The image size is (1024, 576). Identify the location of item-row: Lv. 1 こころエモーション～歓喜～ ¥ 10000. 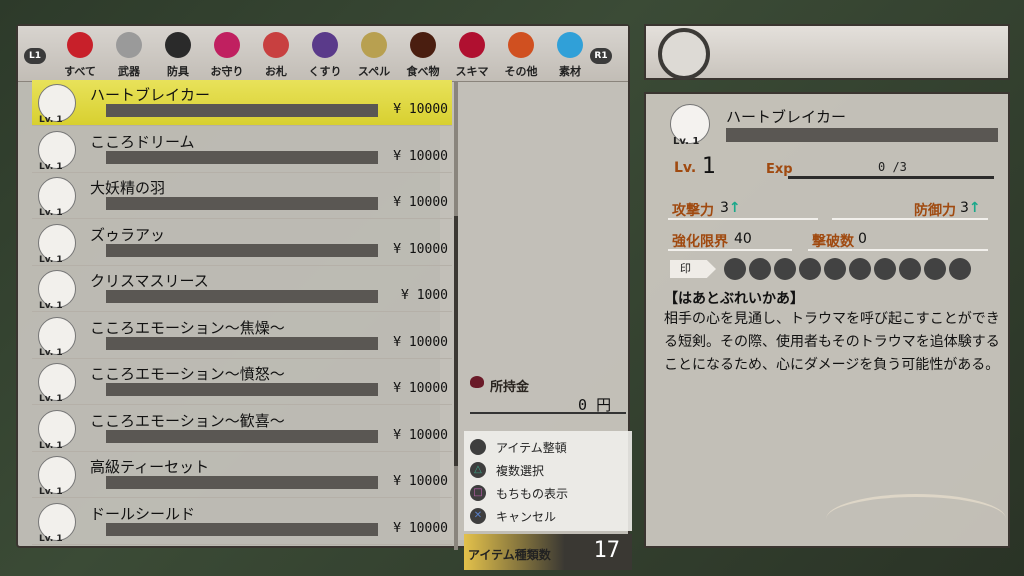
(242, 429).